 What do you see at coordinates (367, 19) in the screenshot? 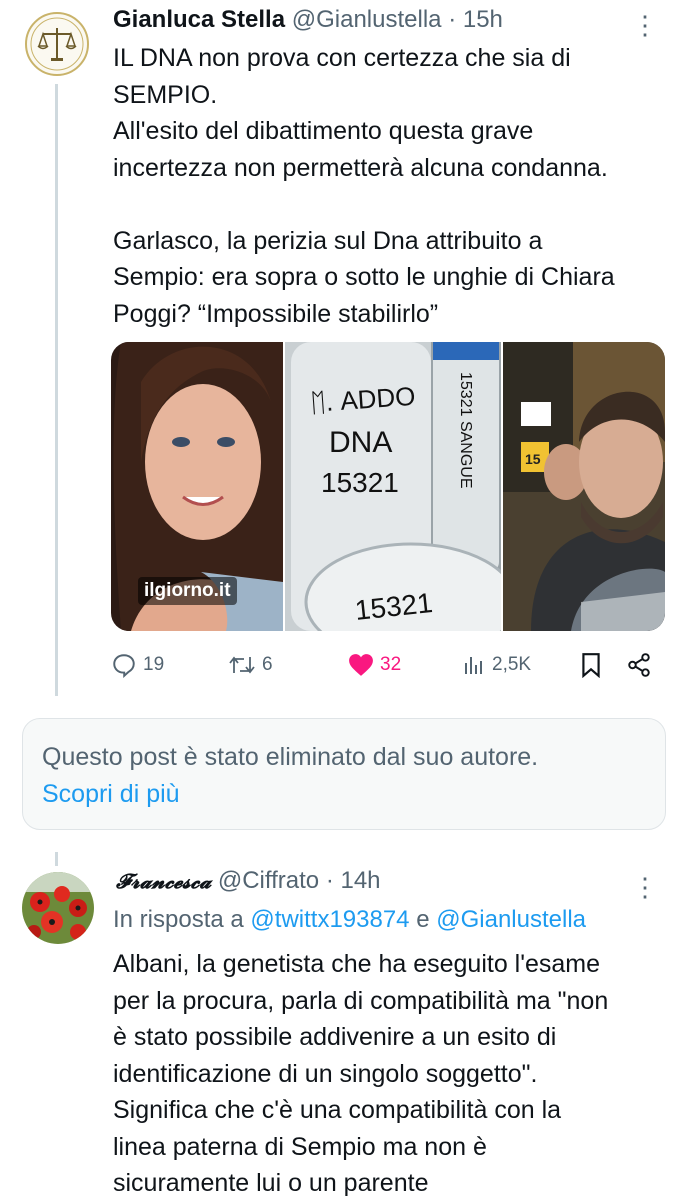
I see `author-handle: @Gianlustella` at bounding box center [367, 19].